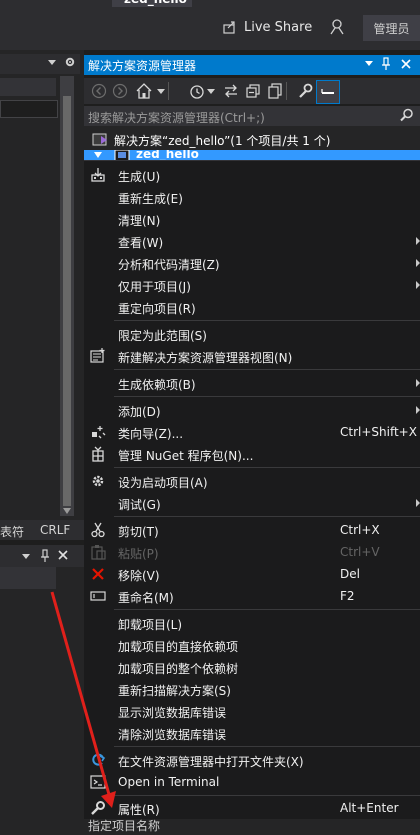 The image size is (420, 835). I want to click on title-bar, so click(210, 25).